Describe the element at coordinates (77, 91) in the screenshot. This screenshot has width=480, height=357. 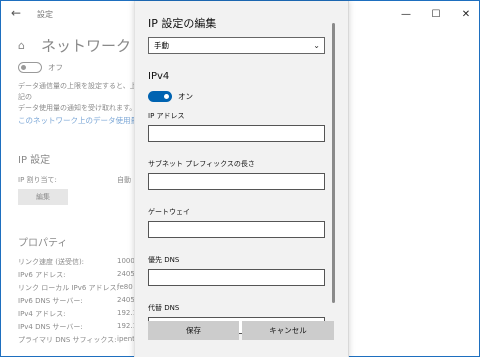
I see `description-line: データ通信量の上限を設定すると、上記の` at that location.